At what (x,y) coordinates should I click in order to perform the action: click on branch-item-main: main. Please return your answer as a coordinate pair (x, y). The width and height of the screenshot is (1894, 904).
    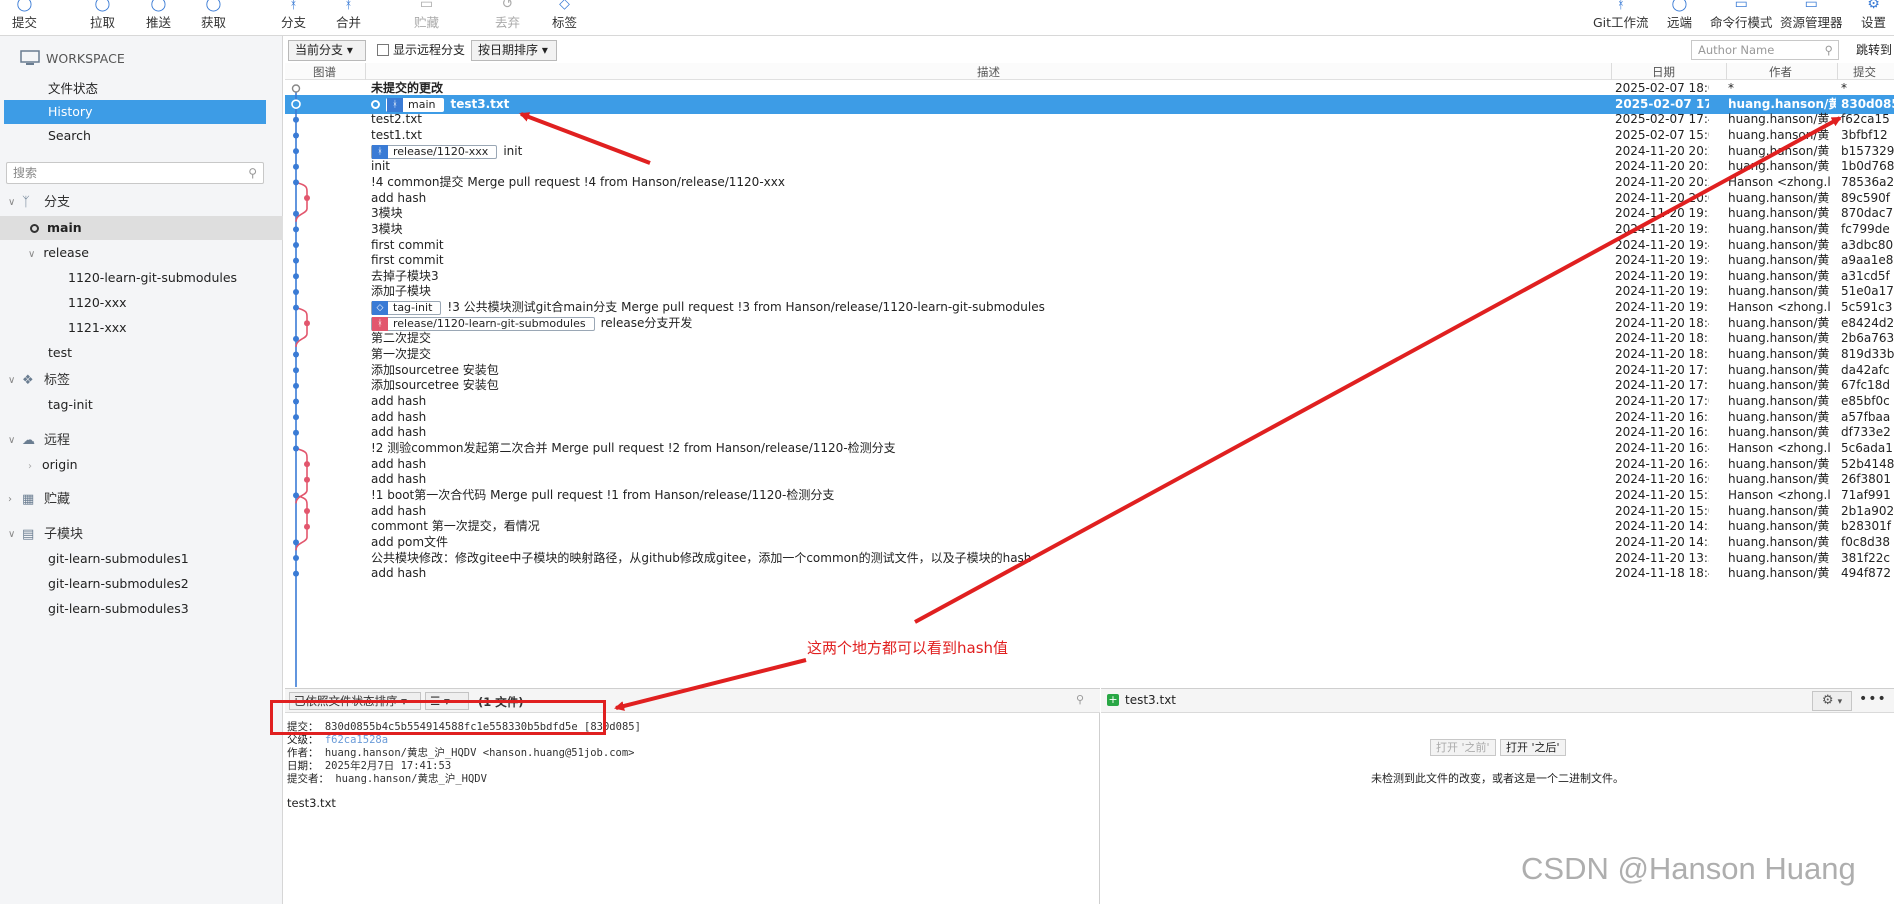
    Looking at the image, I should click on (141, 228).